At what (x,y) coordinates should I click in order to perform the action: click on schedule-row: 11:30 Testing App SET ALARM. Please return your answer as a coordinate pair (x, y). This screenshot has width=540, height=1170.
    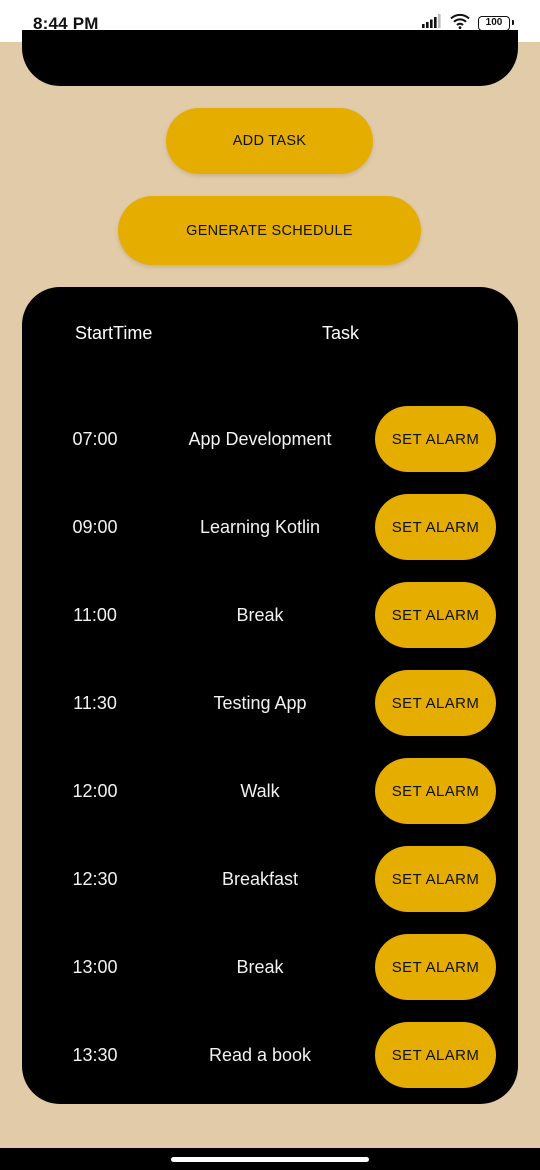
    Looking at the image, I should click on (270, 703).